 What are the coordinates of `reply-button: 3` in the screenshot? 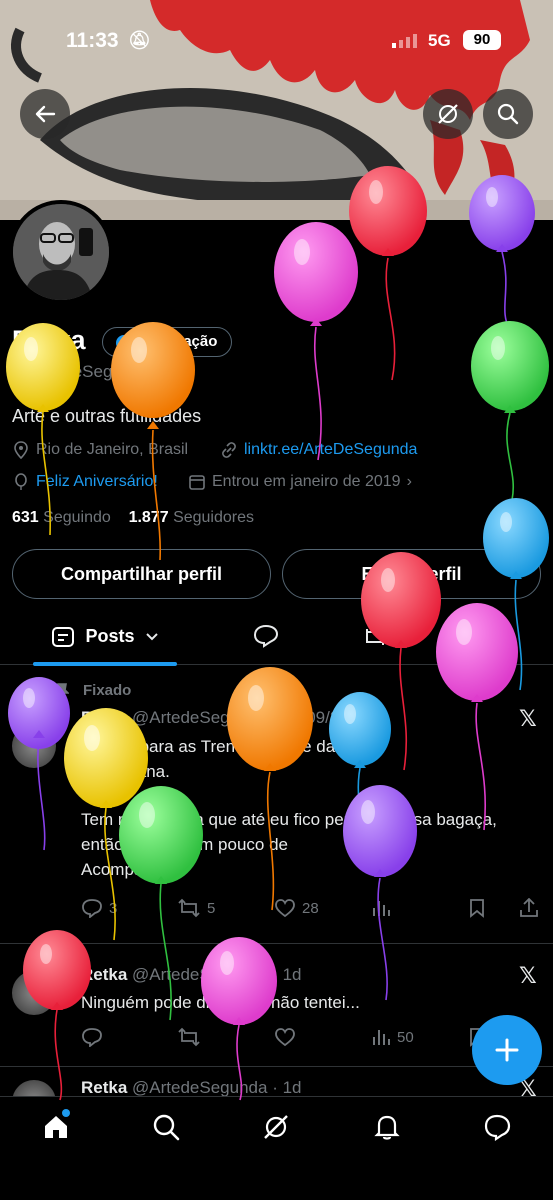 It's located at (99, 908).